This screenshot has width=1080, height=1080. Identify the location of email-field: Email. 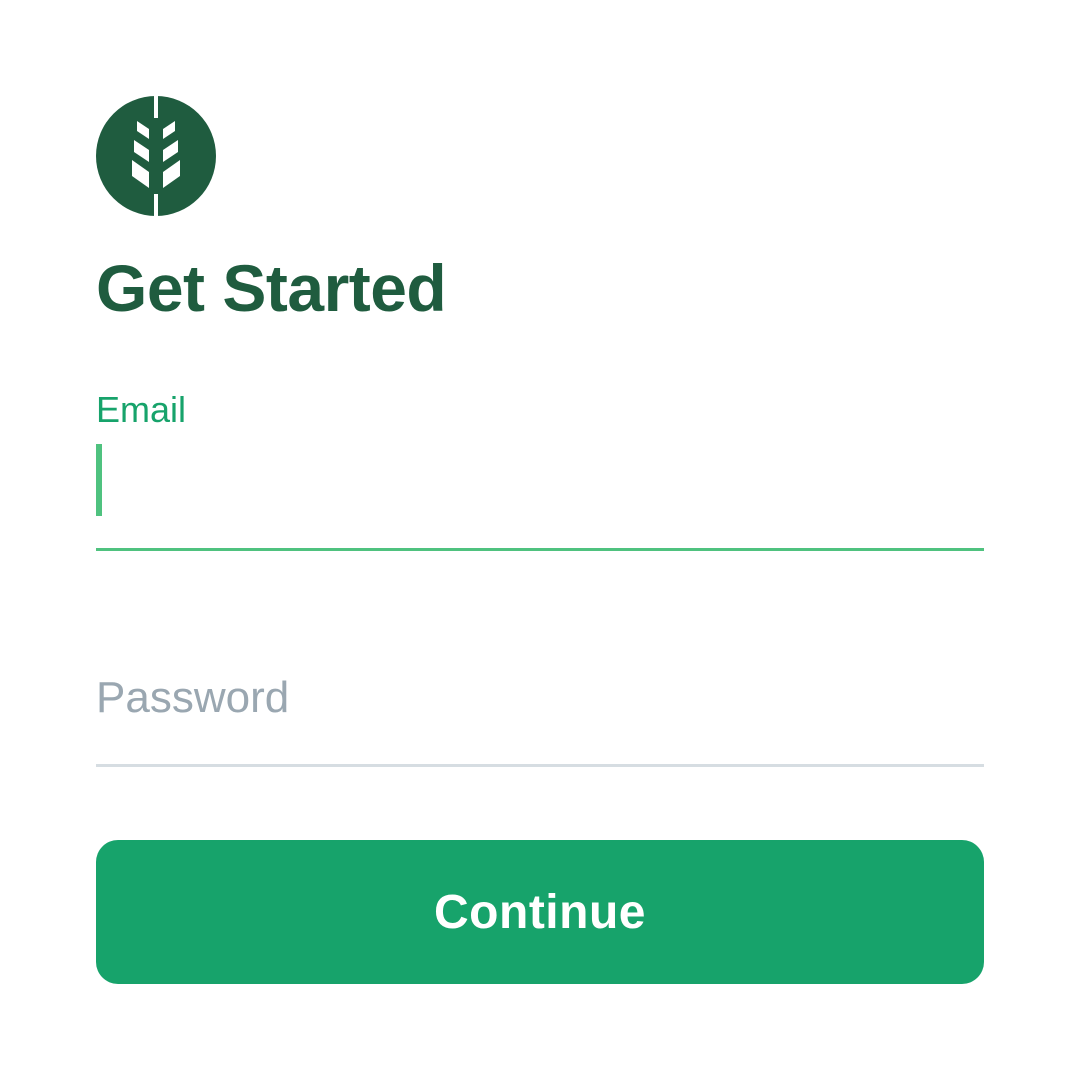
(540, 470).